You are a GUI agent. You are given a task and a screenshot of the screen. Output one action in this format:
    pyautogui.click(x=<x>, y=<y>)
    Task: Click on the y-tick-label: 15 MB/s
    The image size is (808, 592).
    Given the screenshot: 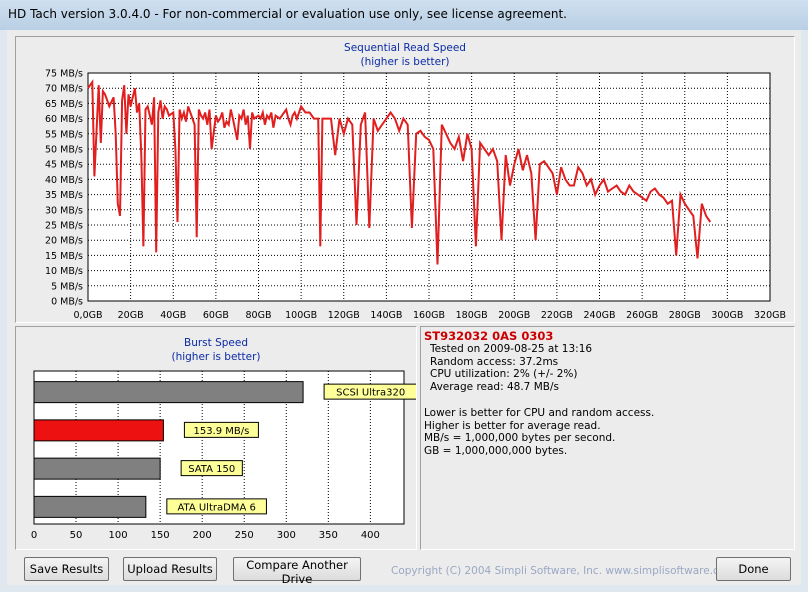 What is the action you would take?
    pyautogui.click(x=64, y=256)
    